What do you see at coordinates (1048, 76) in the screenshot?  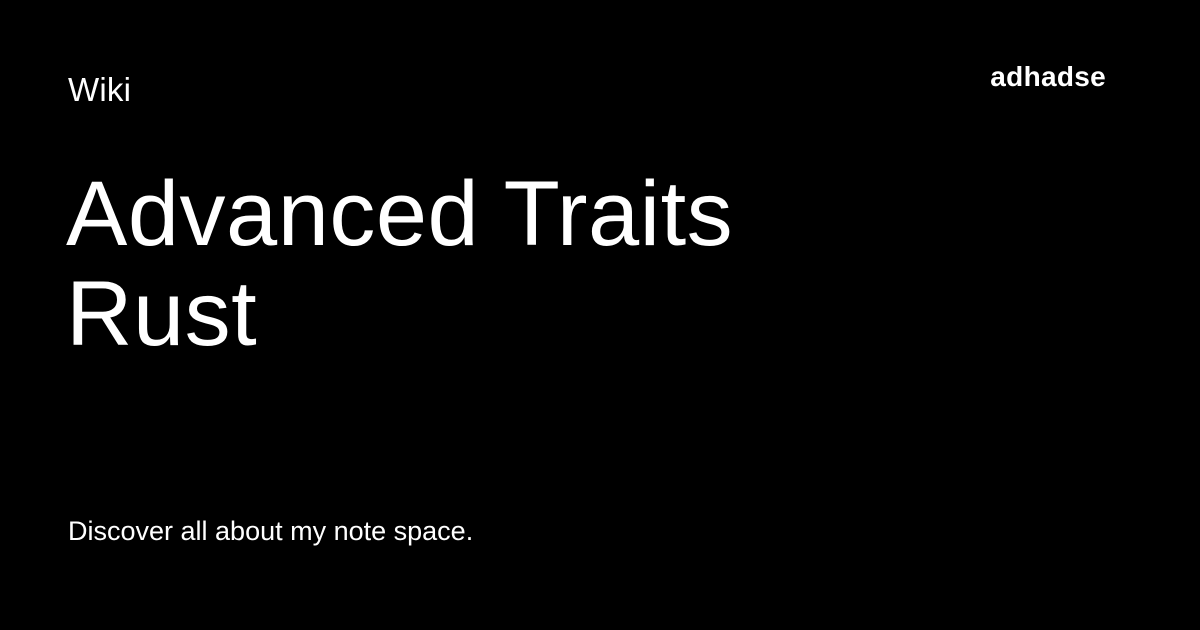 I see `site-brand: adhadse` at bounding box center [1048, 76].